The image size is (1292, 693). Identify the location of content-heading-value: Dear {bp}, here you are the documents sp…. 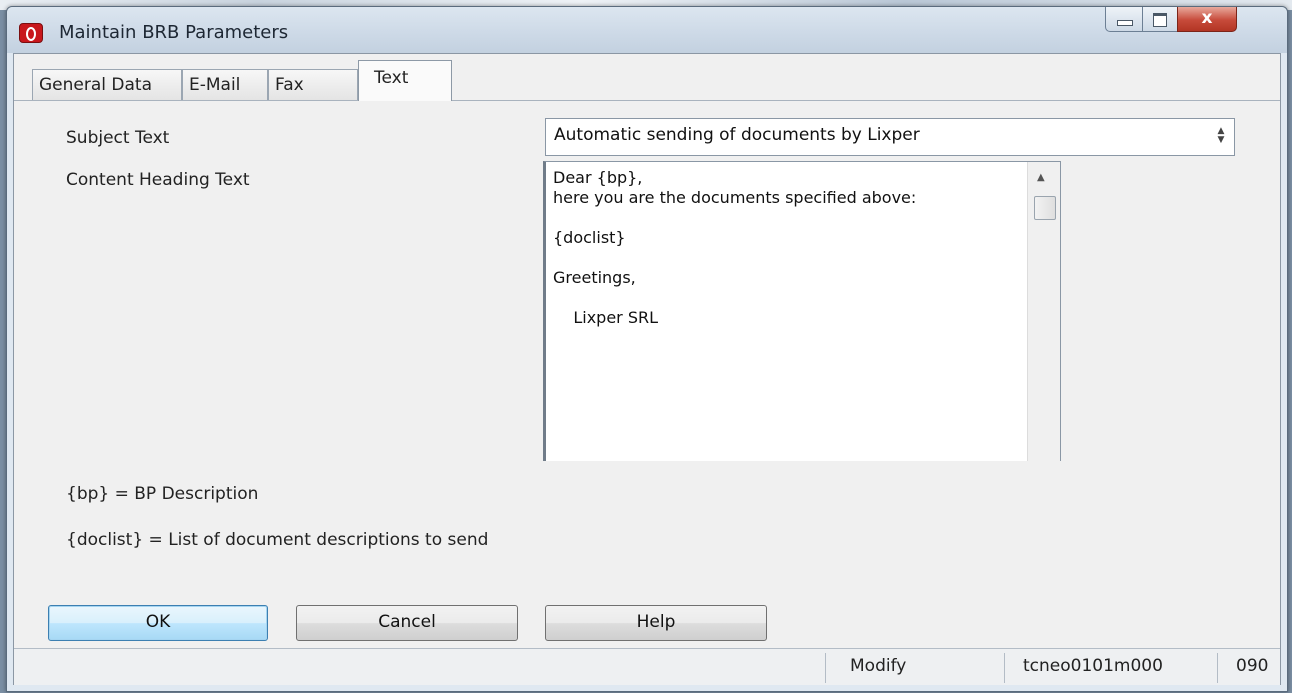
(735, 247).